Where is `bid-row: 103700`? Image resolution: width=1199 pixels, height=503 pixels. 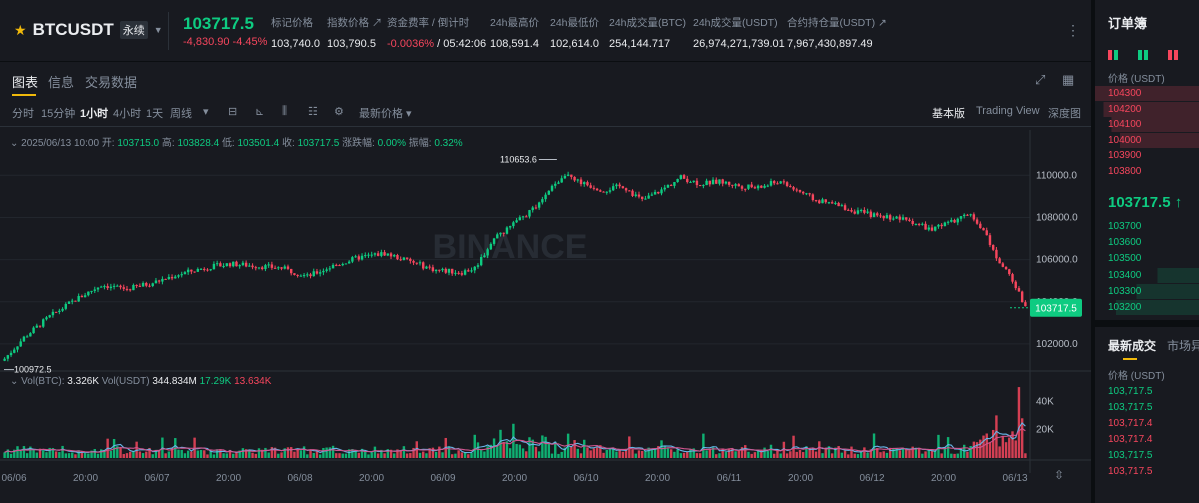
bid-row: 103700 is located at coordinates (1147, 226).